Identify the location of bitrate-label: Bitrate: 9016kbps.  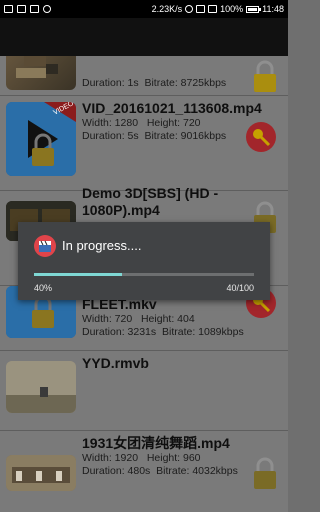
(185, 136).